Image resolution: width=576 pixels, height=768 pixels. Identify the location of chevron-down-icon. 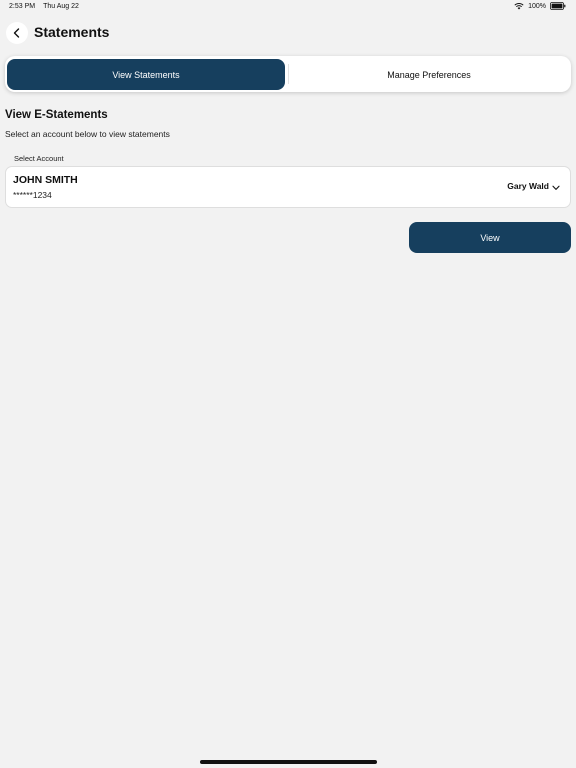
(556, 186).